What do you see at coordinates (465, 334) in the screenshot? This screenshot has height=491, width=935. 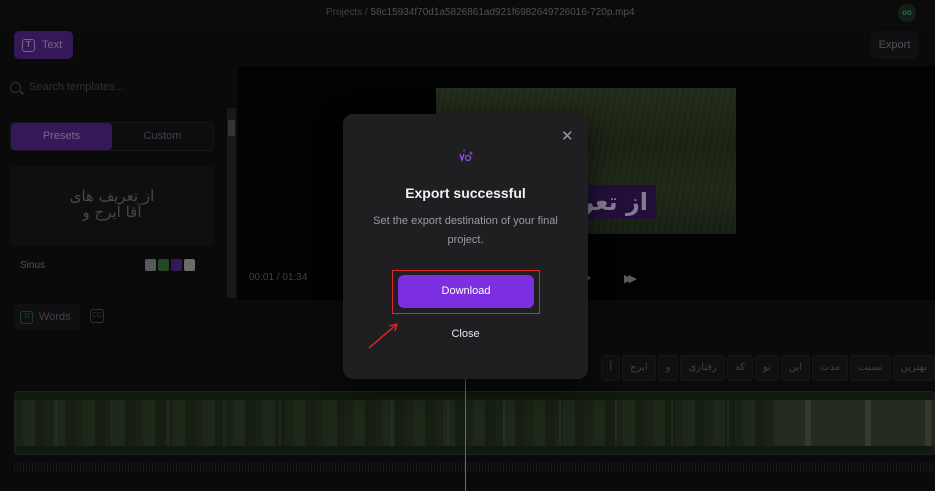 I see `close-button-label: Close` at bounding box center [465, 334].